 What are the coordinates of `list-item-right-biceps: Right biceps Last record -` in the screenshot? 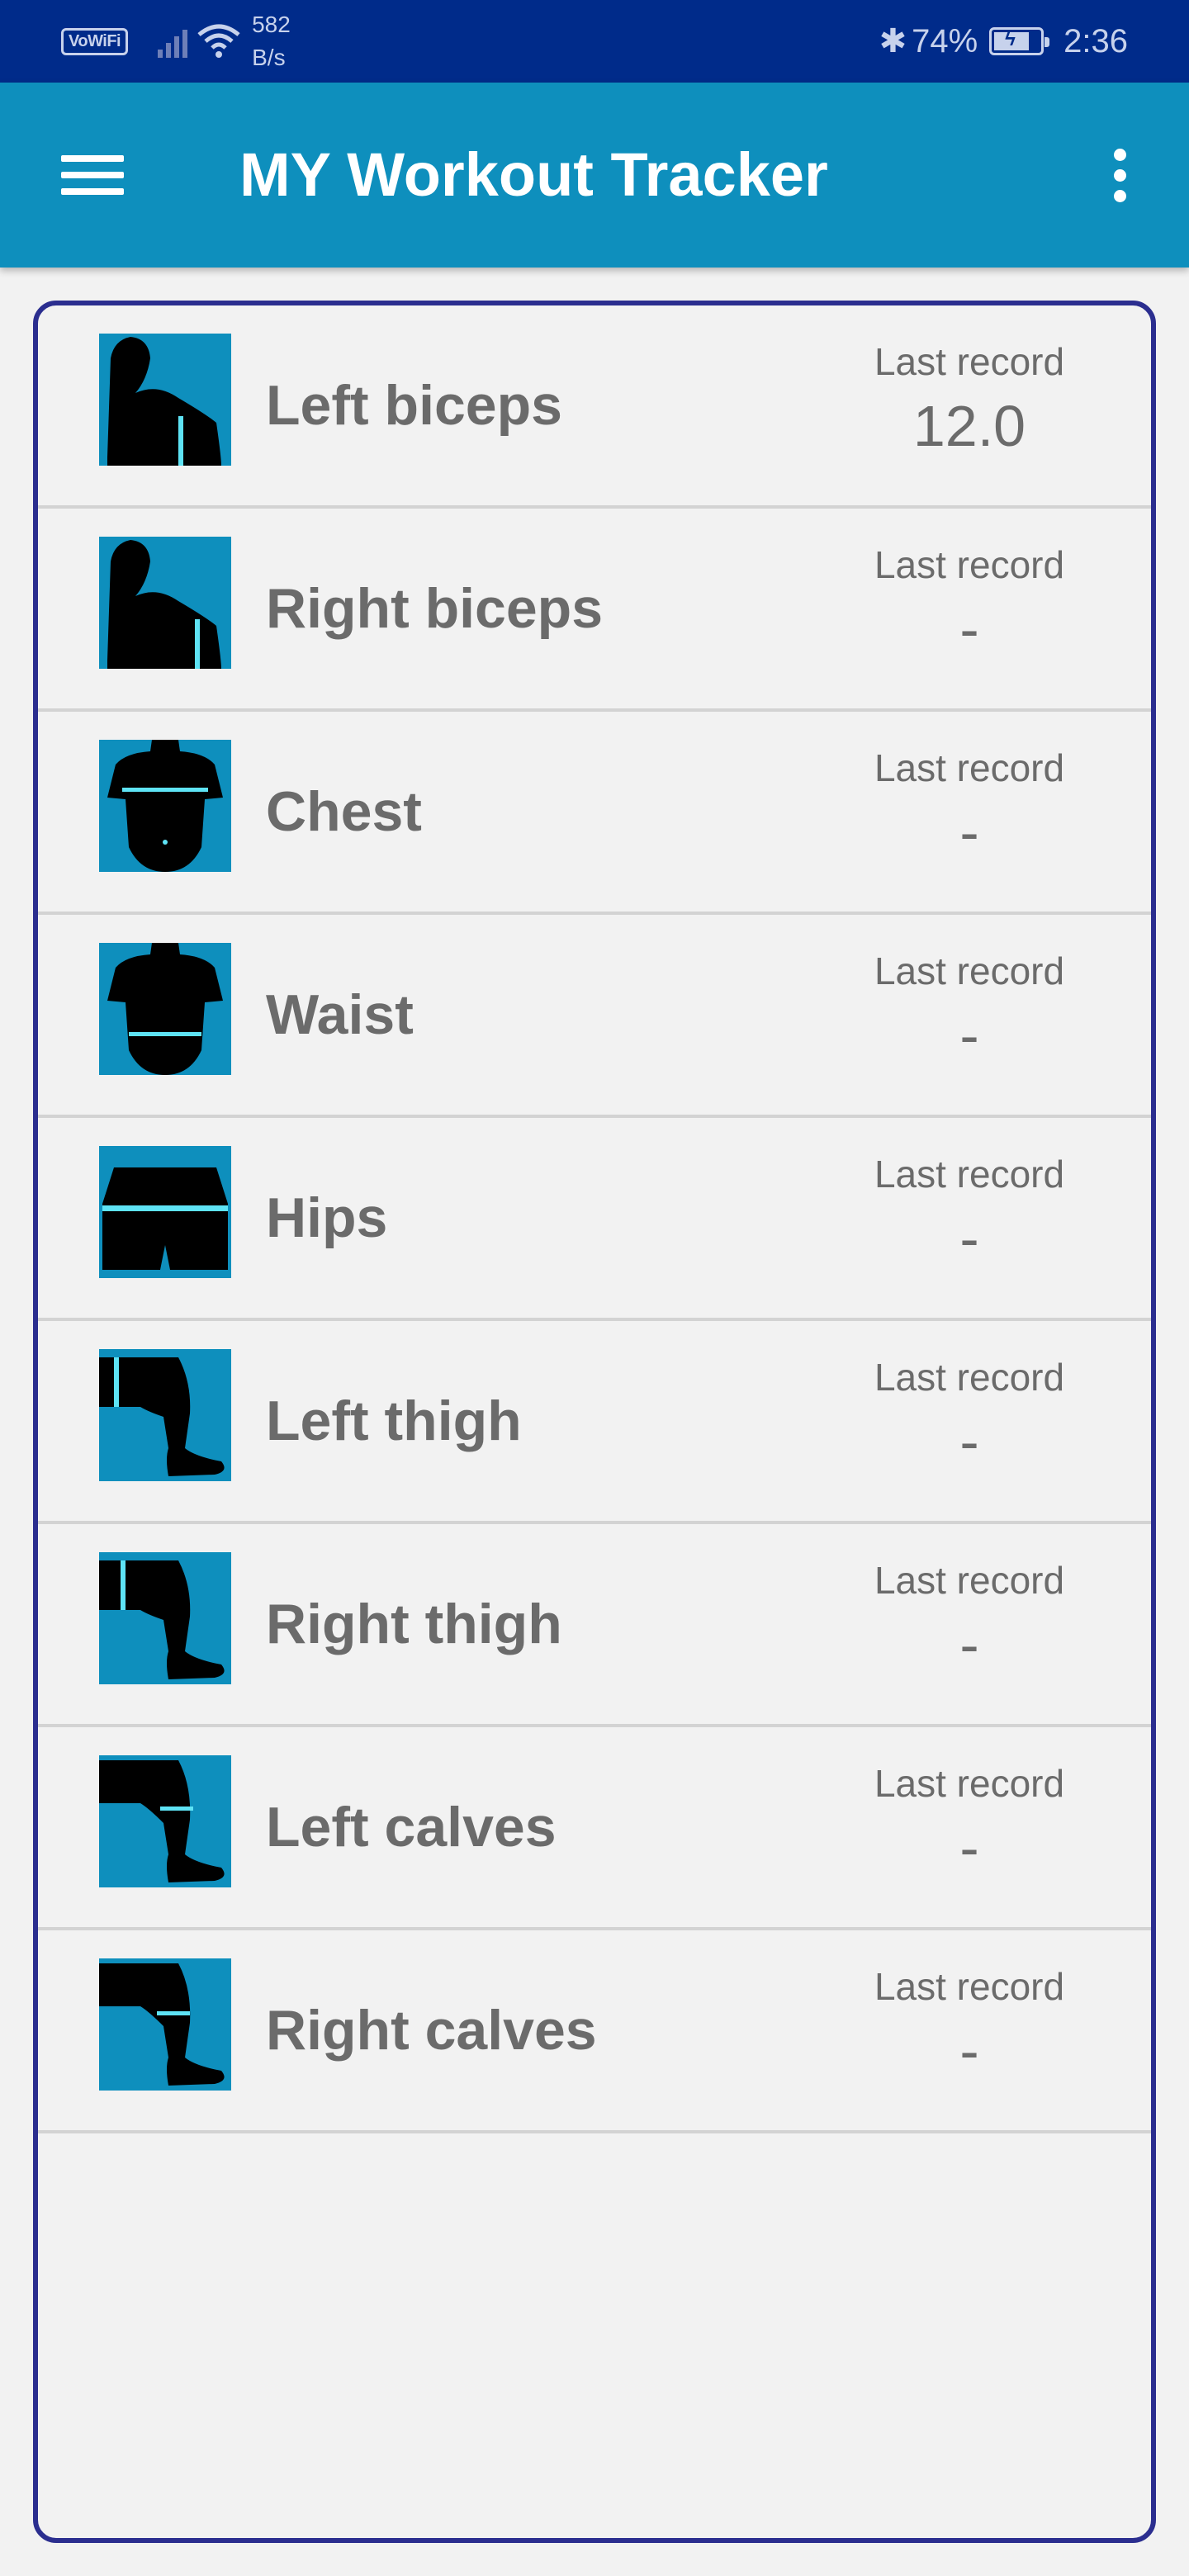 It's located at (594, 610).